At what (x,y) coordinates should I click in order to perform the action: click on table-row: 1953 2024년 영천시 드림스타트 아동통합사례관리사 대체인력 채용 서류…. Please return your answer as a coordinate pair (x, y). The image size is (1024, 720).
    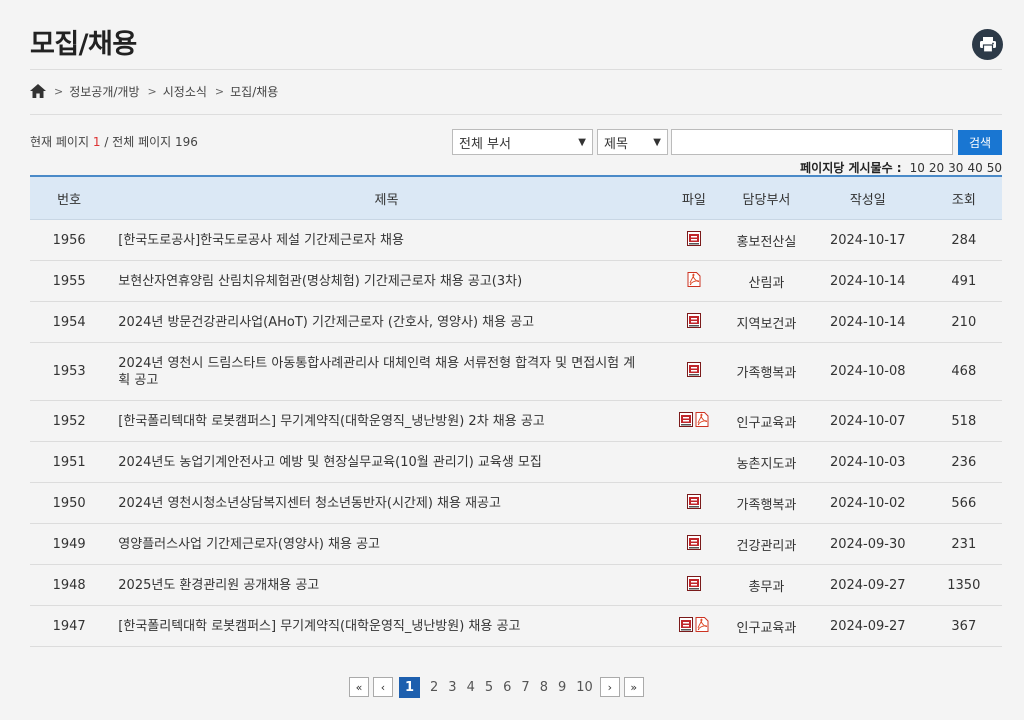
    Looking at the image, I should click on (516, 371).